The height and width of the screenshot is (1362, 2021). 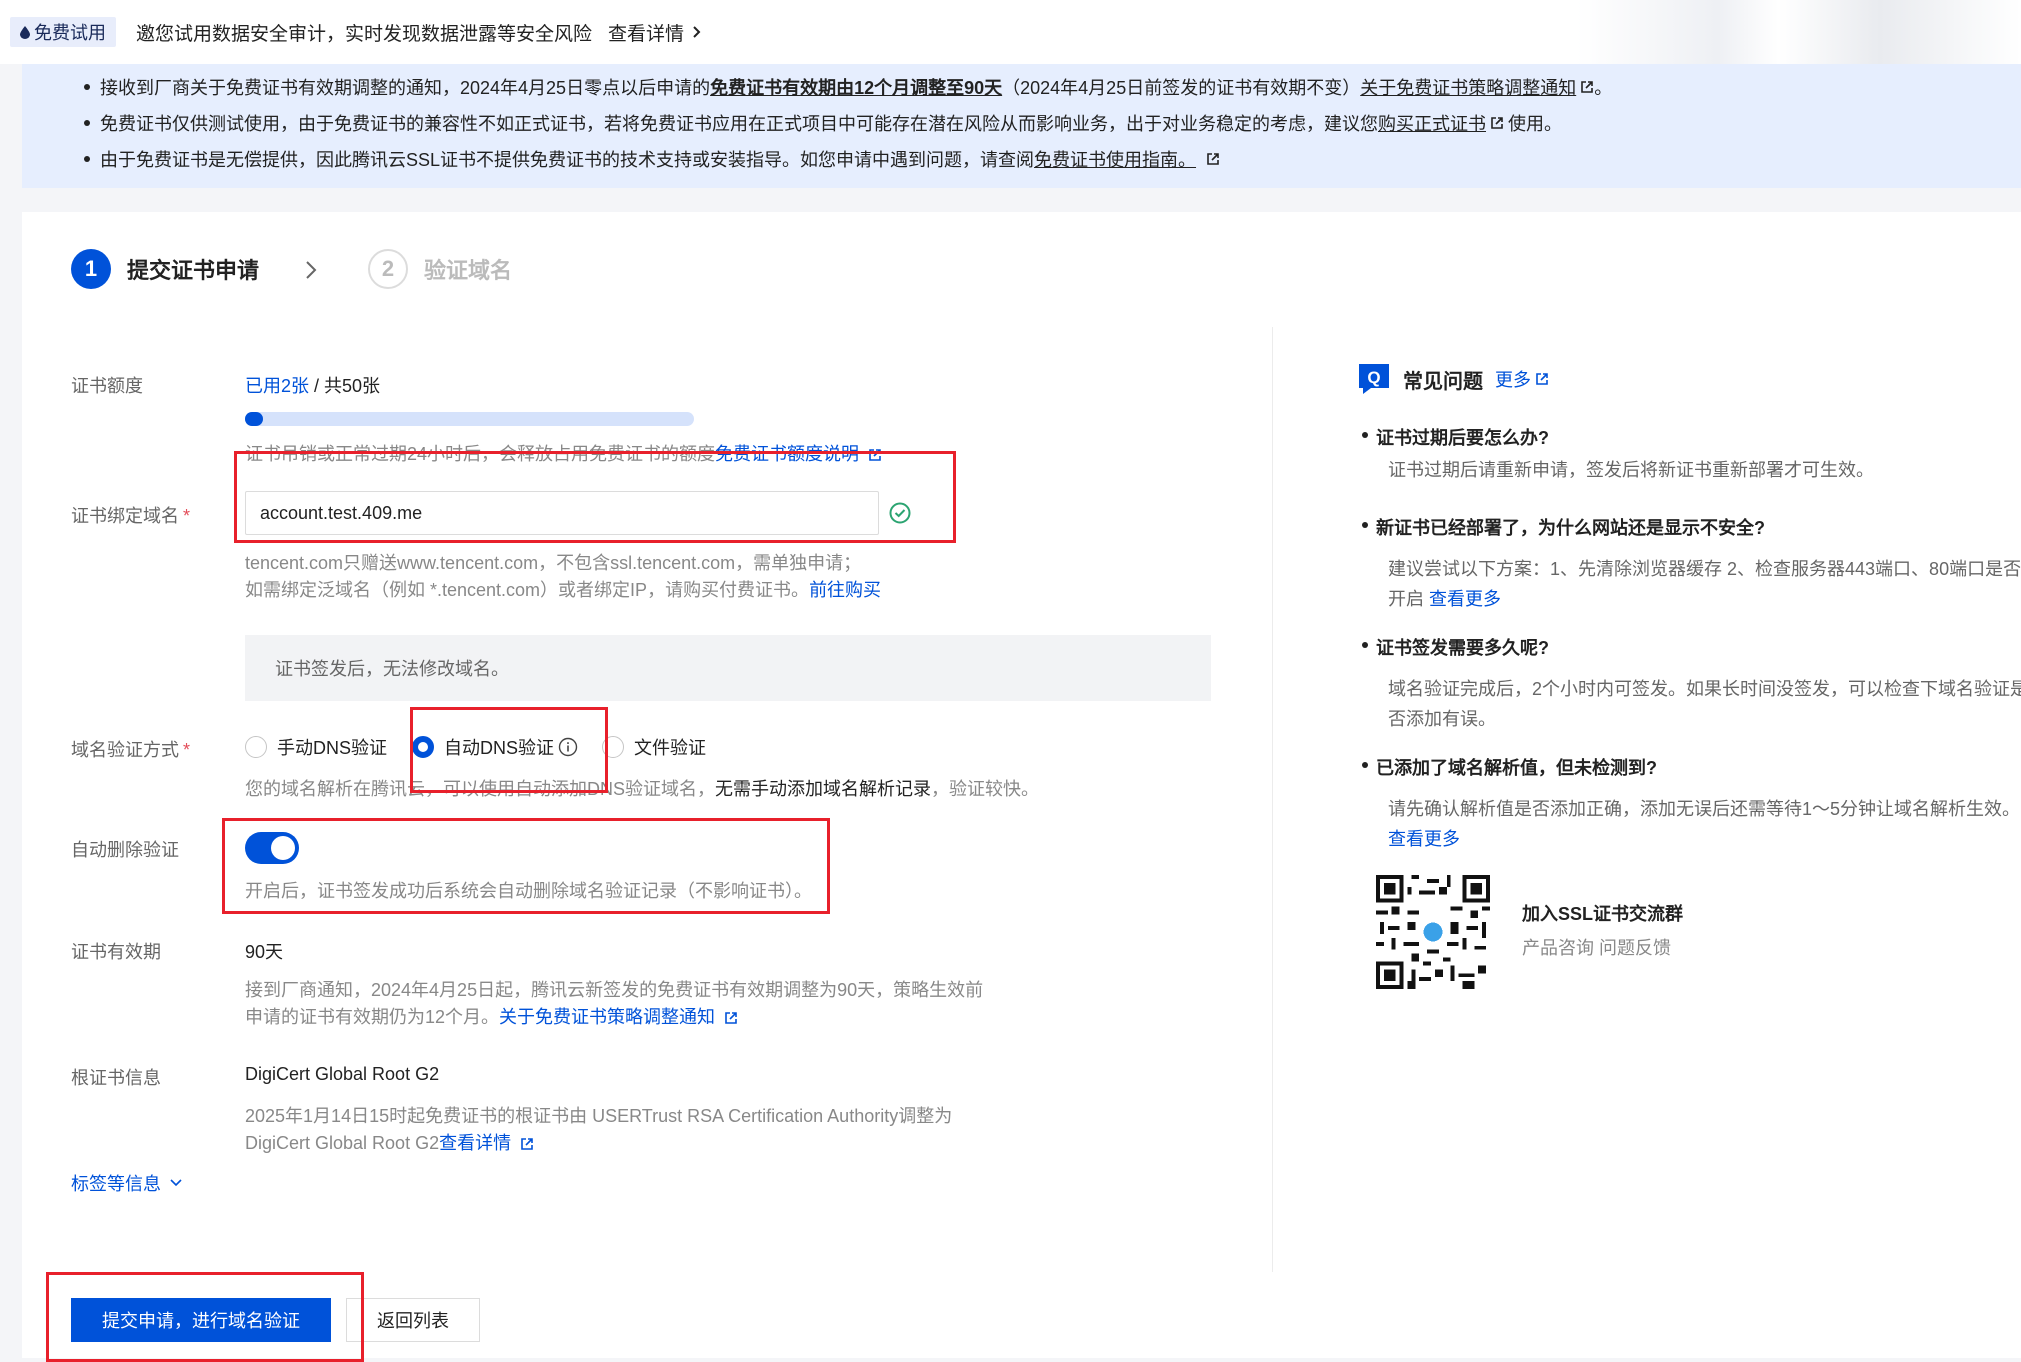 What do you see at coordinates (372, 1017) in the screenshot?
I see `validity-hint-2-text: 申请的证书有效期仍为12个月。` at bounding box center [372, 1017].